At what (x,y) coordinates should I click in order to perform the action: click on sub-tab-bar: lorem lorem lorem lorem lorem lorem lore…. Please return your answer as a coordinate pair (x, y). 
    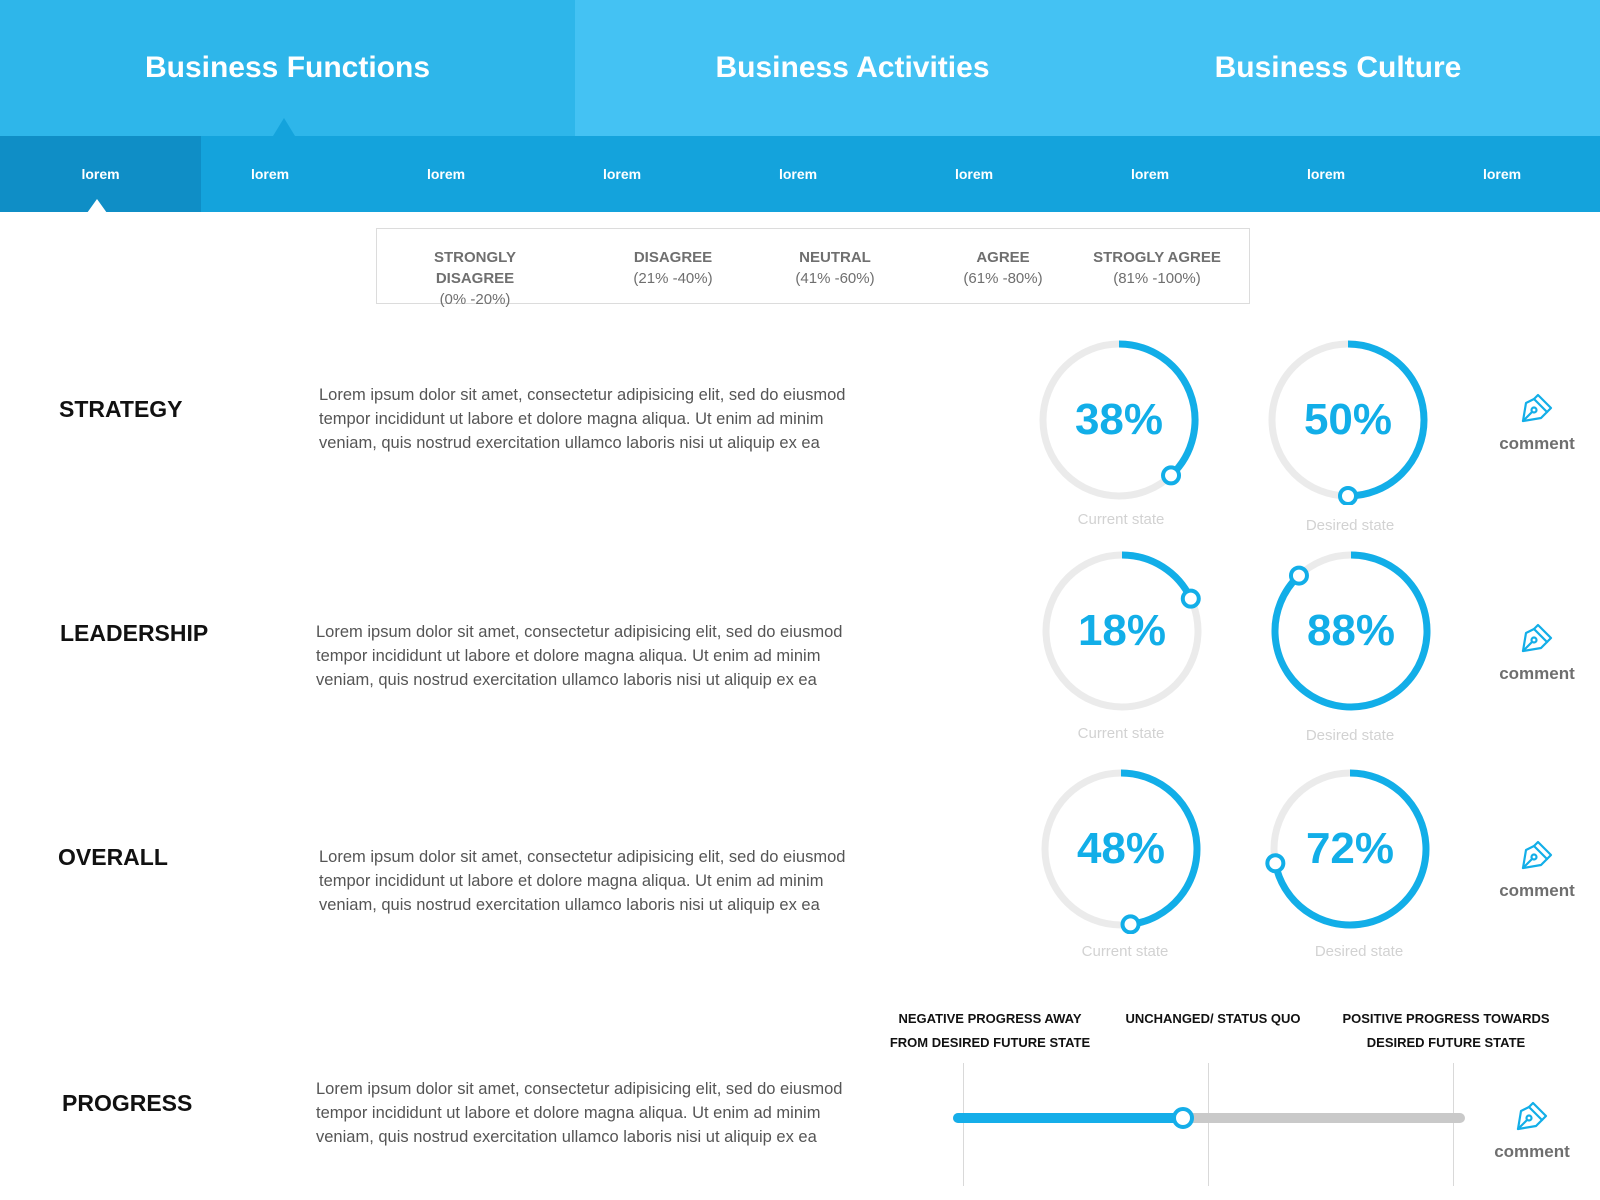
    Looking at the image, I should click on (800, 174).